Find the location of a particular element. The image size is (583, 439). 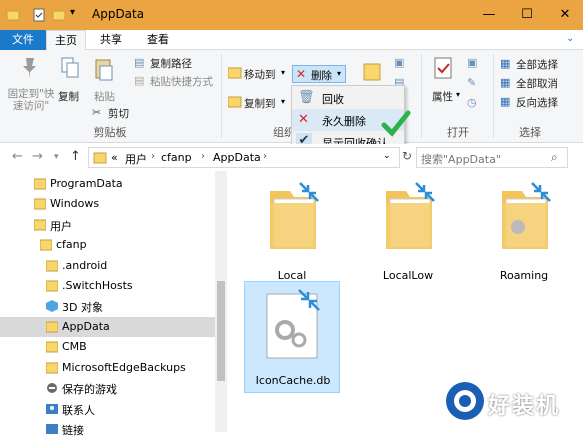

nav-item-windows: Windows is located at coordinates (107, 204).